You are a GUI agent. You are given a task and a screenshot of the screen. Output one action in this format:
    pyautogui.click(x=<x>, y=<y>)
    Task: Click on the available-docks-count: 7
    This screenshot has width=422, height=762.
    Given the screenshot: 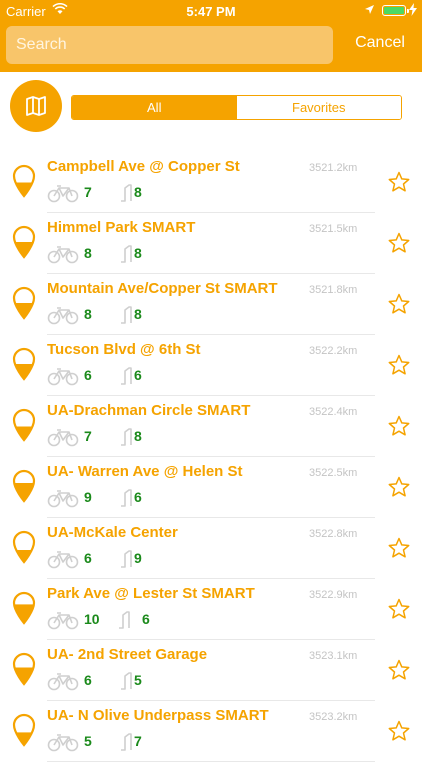 What is the action you would take?
    pyautogui.click(x=138, y=741)
    